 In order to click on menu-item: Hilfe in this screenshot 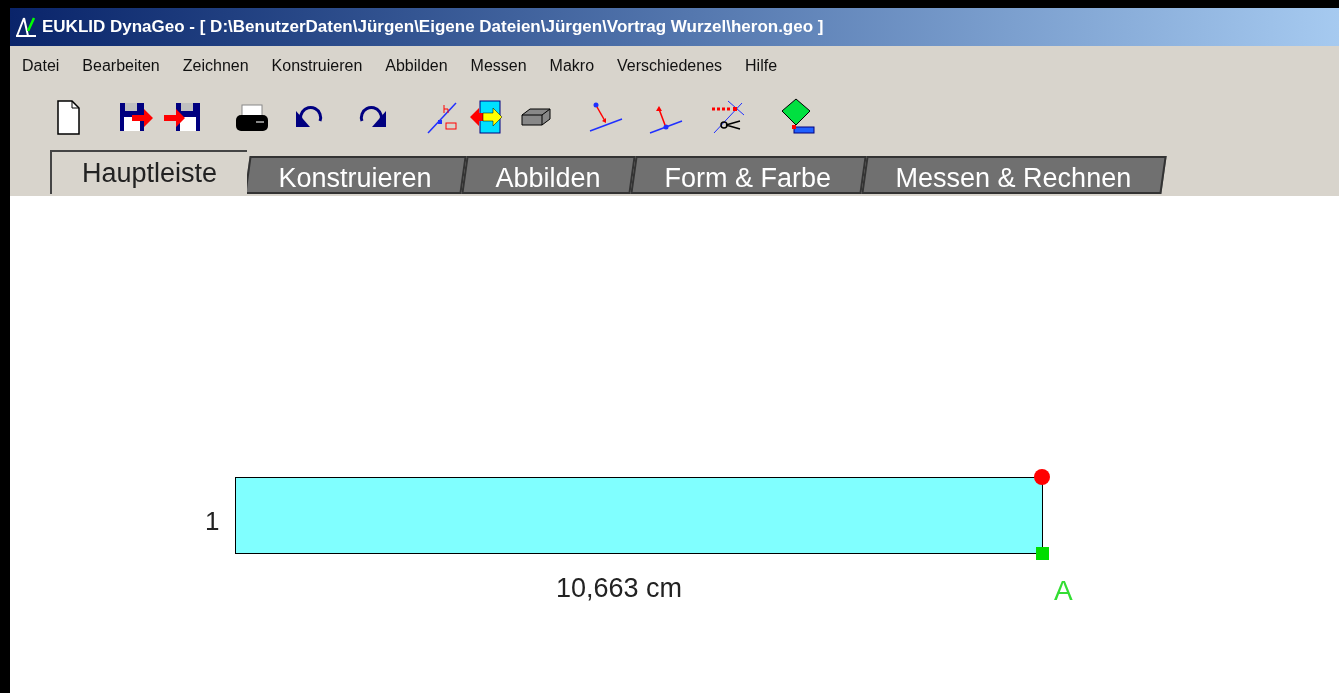, I will do `click(761, 66)`.